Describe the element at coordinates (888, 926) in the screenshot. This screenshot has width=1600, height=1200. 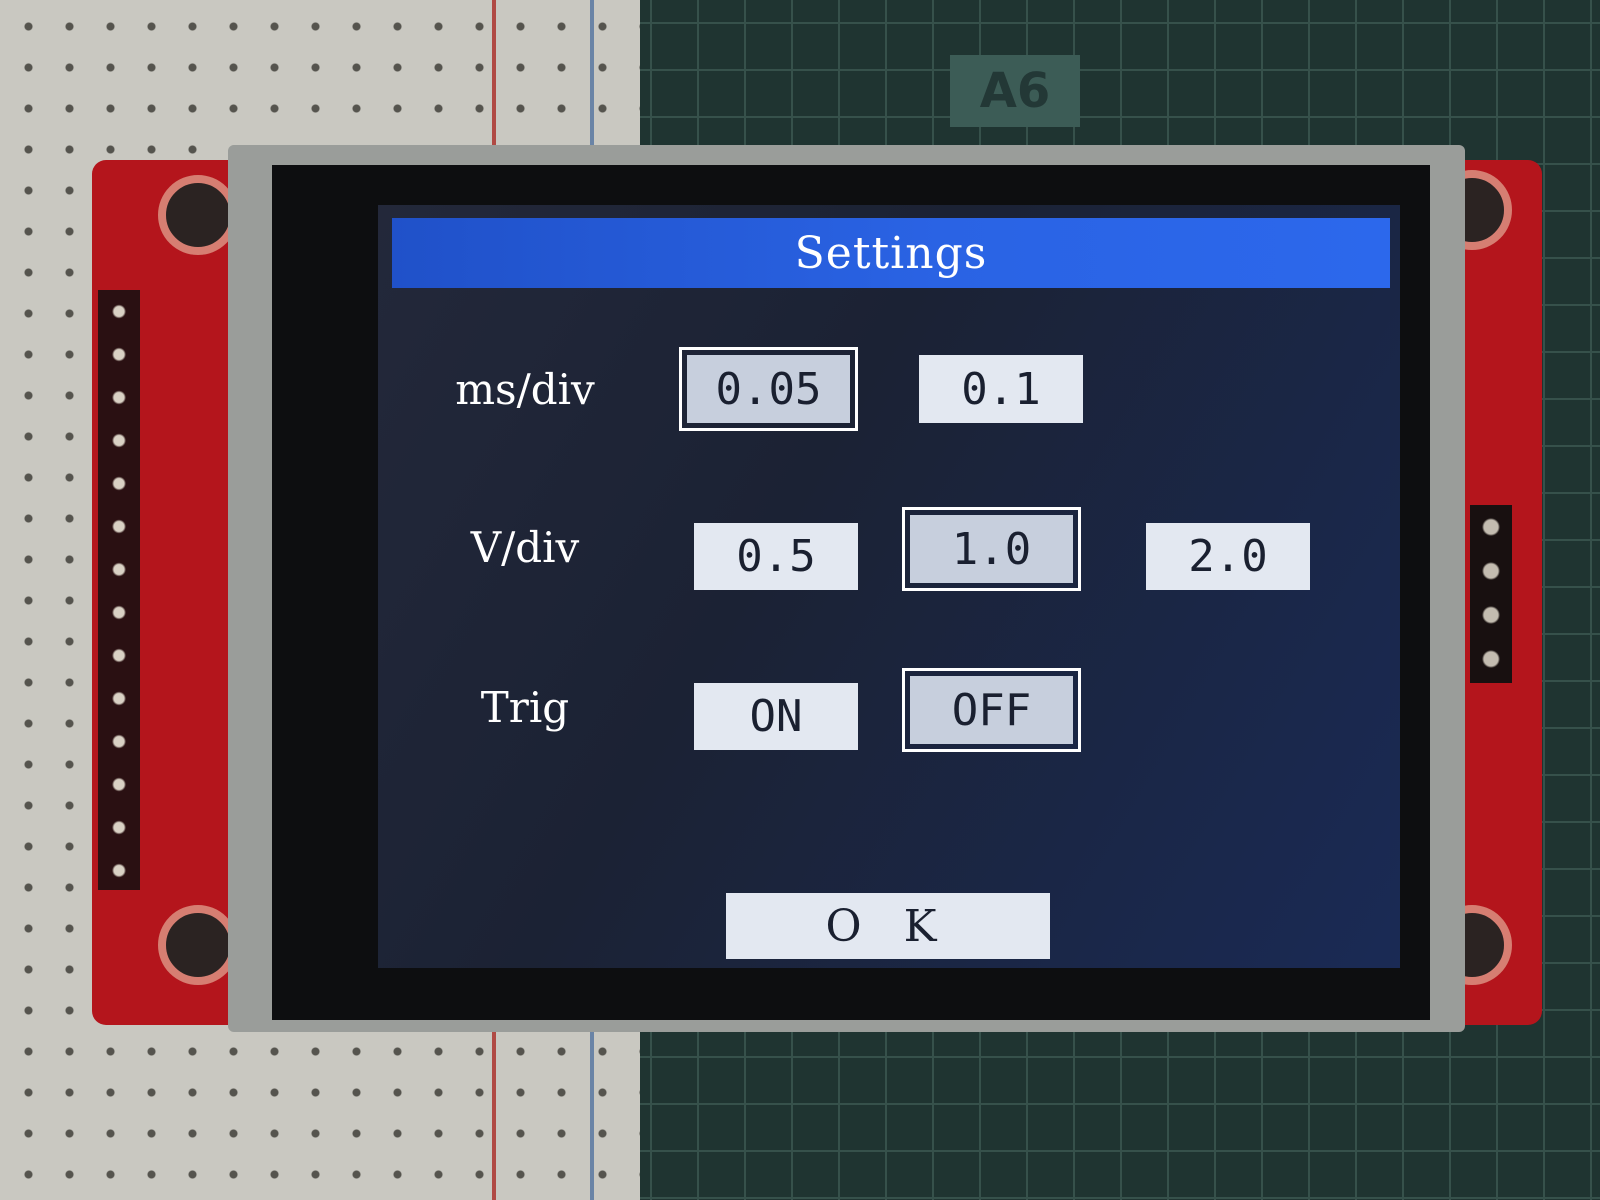
I see `ok-button: O K` at that location.